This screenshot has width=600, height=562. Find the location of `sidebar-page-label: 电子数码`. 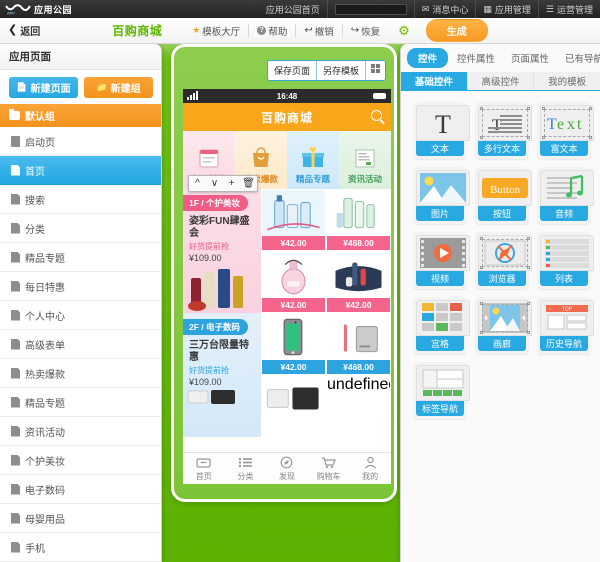

sidebar-page-label: 电子数码 is located at coordinates (45, 491).